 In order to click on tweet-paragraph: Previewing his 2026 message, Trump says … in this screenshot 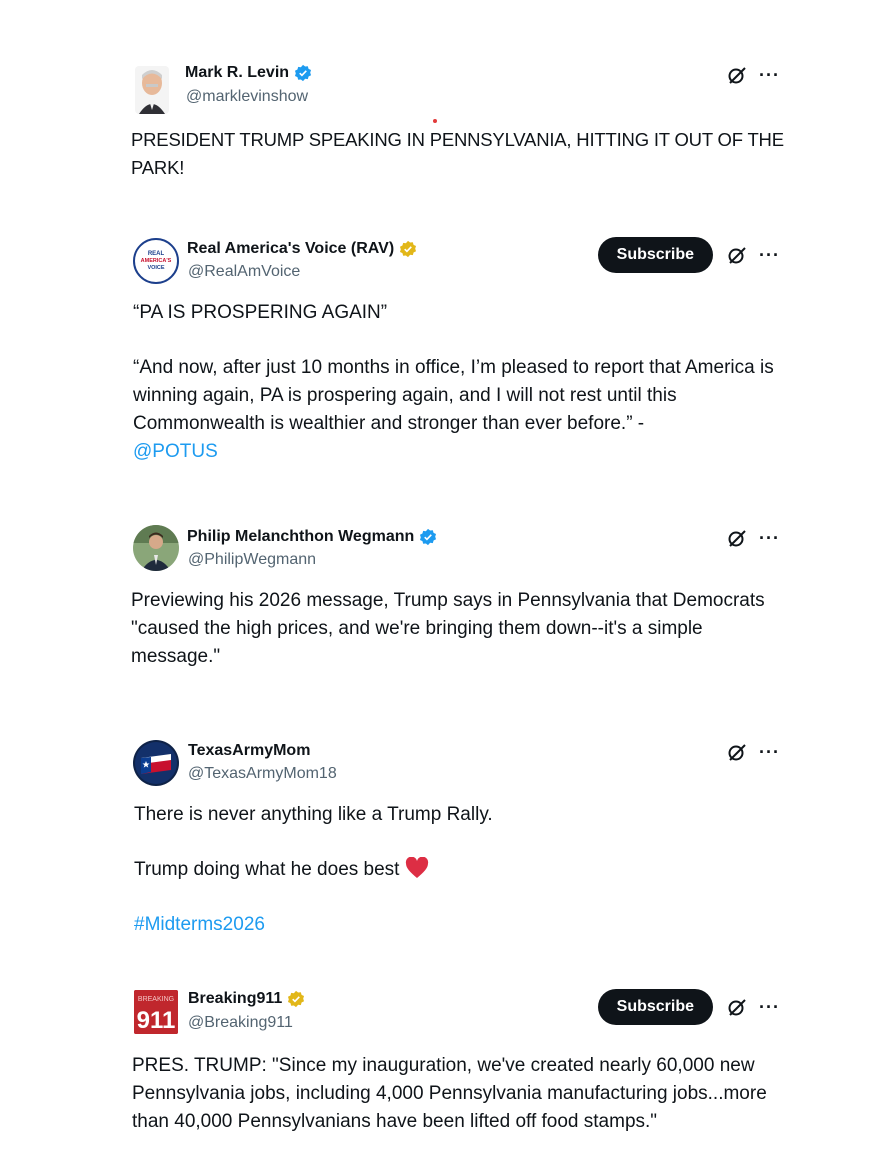, I will do `click(448, 628)`.